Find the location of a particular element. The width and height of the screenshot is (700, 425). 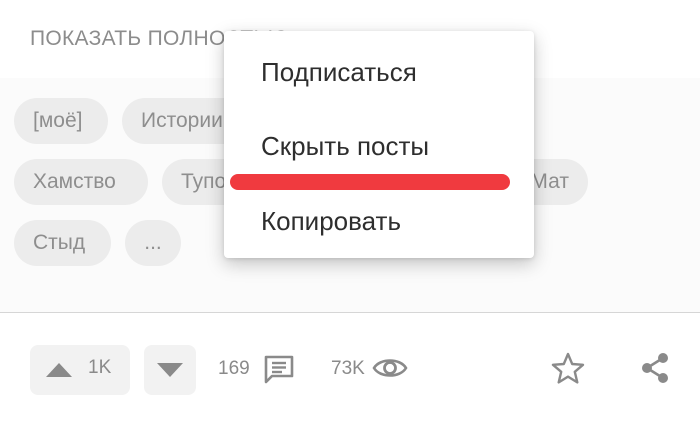

views-count: 73K is located at coordinates (348, 368).